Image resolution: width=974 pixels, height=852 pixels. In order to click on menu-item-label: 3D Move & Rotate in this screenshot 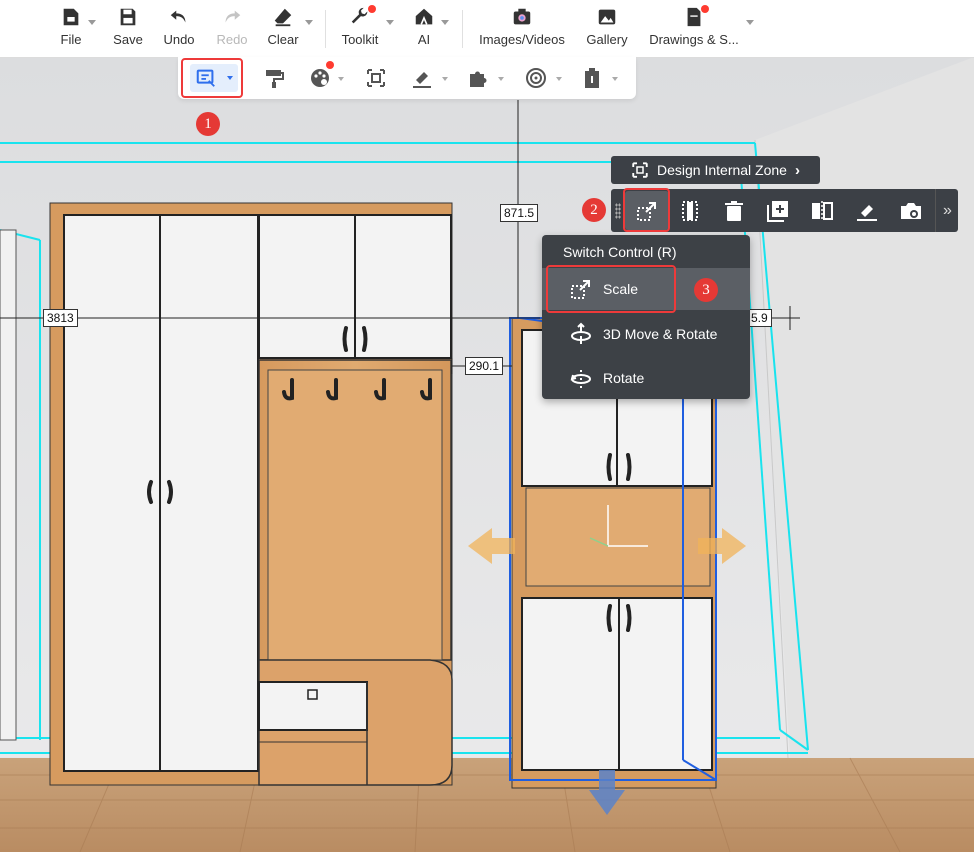, I will do `click(660, 334)`.